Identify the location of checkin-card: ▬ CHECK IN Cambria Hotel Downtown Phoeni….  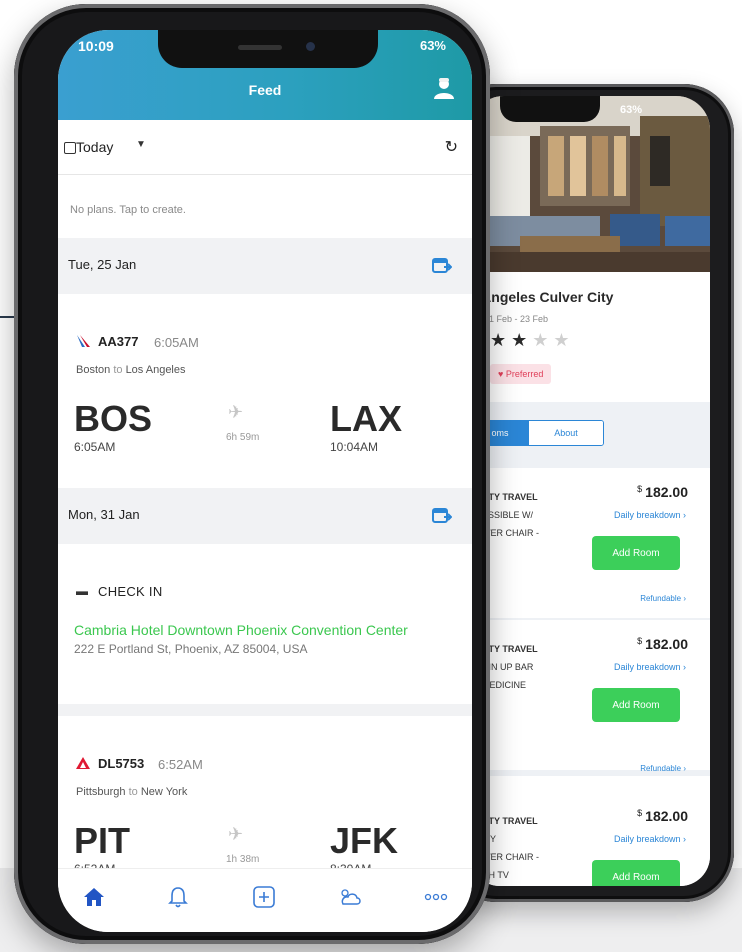
(265, 624).